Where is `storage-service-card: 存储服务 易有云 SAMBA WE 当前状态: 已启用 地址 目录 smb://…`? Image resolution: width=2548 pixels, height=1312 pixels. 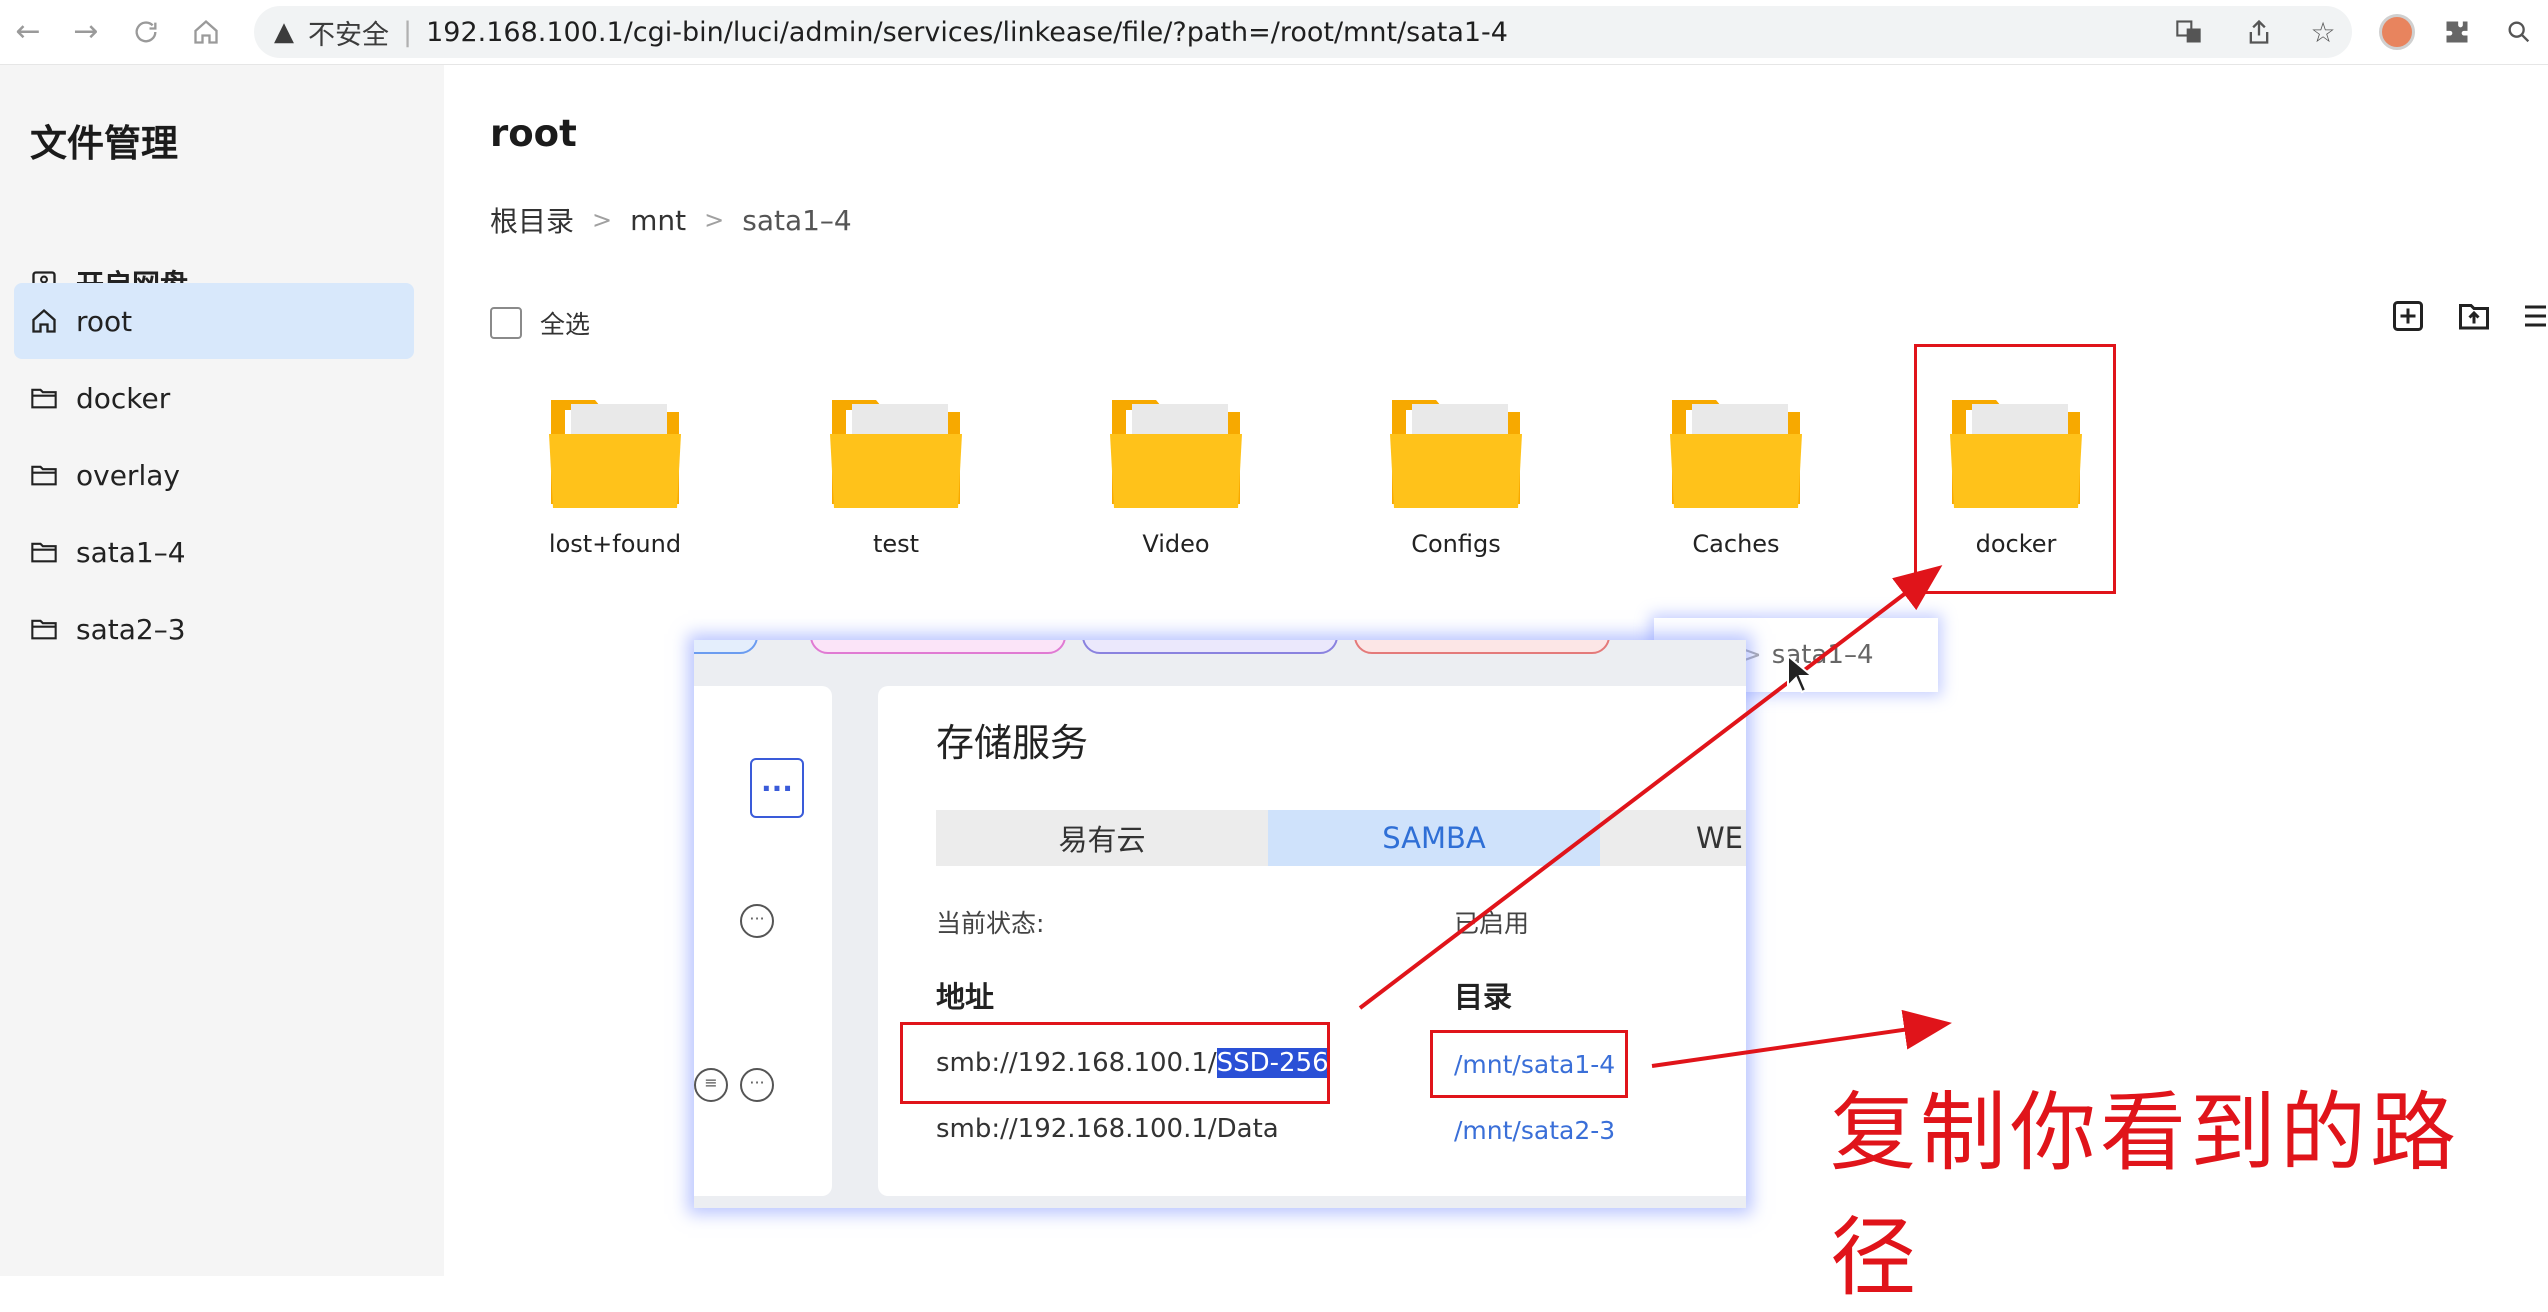 storage-service-card: 存储服务 易有云 SAMBA WE 当前状态: 已启用 地址 目录 smb://… is located at coordinates (1312, 941).